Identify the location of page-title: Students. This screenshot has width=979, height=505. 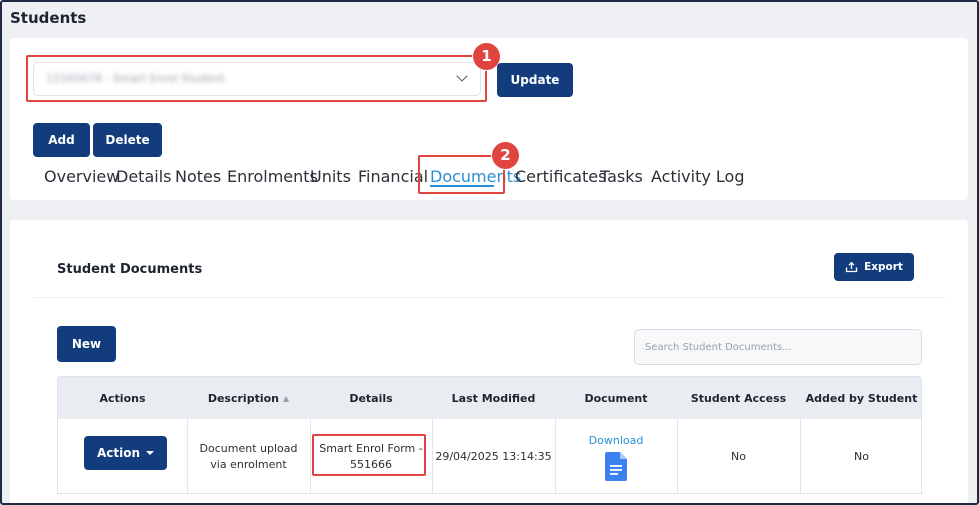
(48, 18).